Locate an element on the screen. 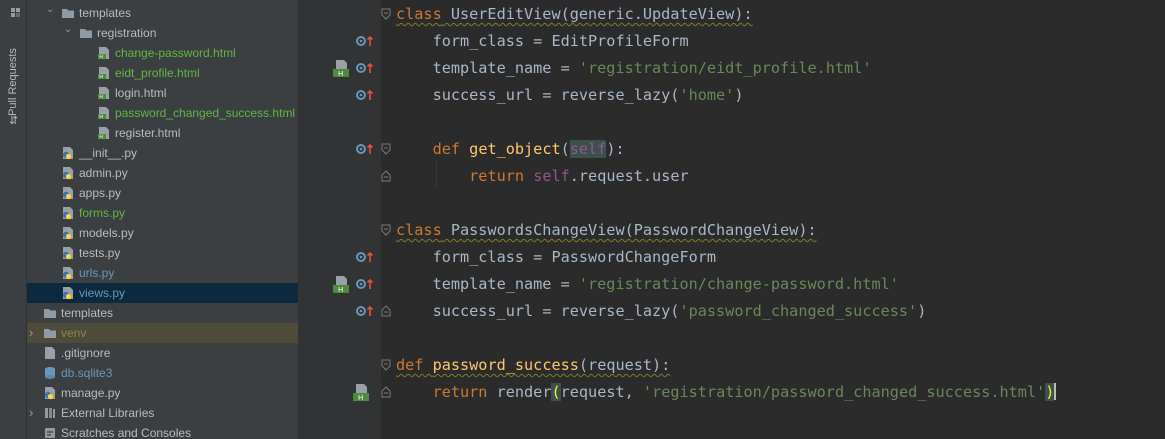 Image resolution: width=1165 pixels, height=439 pixels. tree-file: views.py is located at coordinates (162, 293).